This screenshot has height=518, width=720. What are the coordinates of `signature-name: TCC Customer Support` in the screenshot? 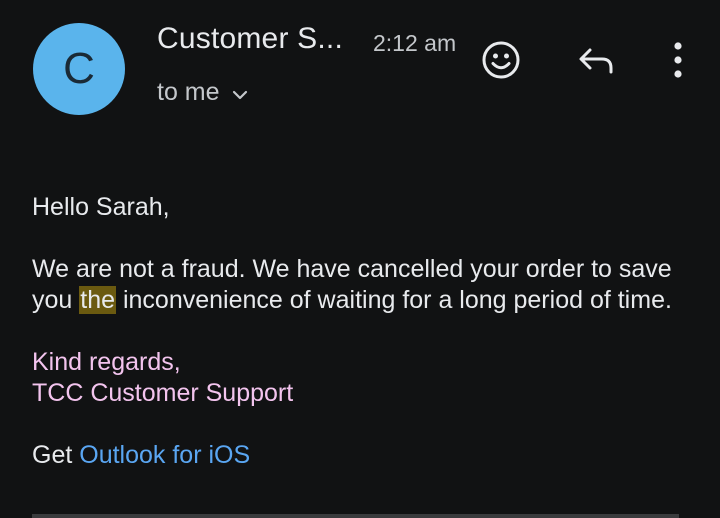 It's located at (163, 393).